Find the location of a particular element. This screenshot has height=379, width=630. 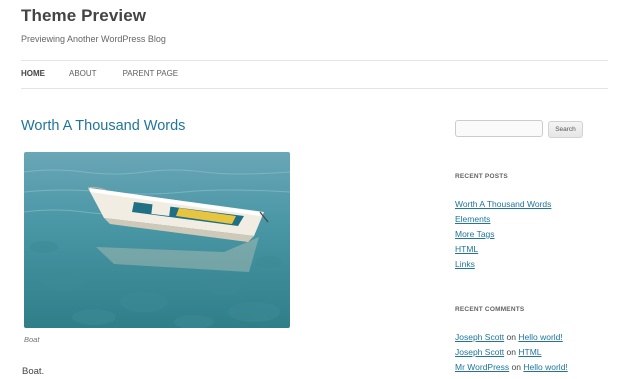

comment-author-link: Mr WordPress is located at coordinates (482, 367).